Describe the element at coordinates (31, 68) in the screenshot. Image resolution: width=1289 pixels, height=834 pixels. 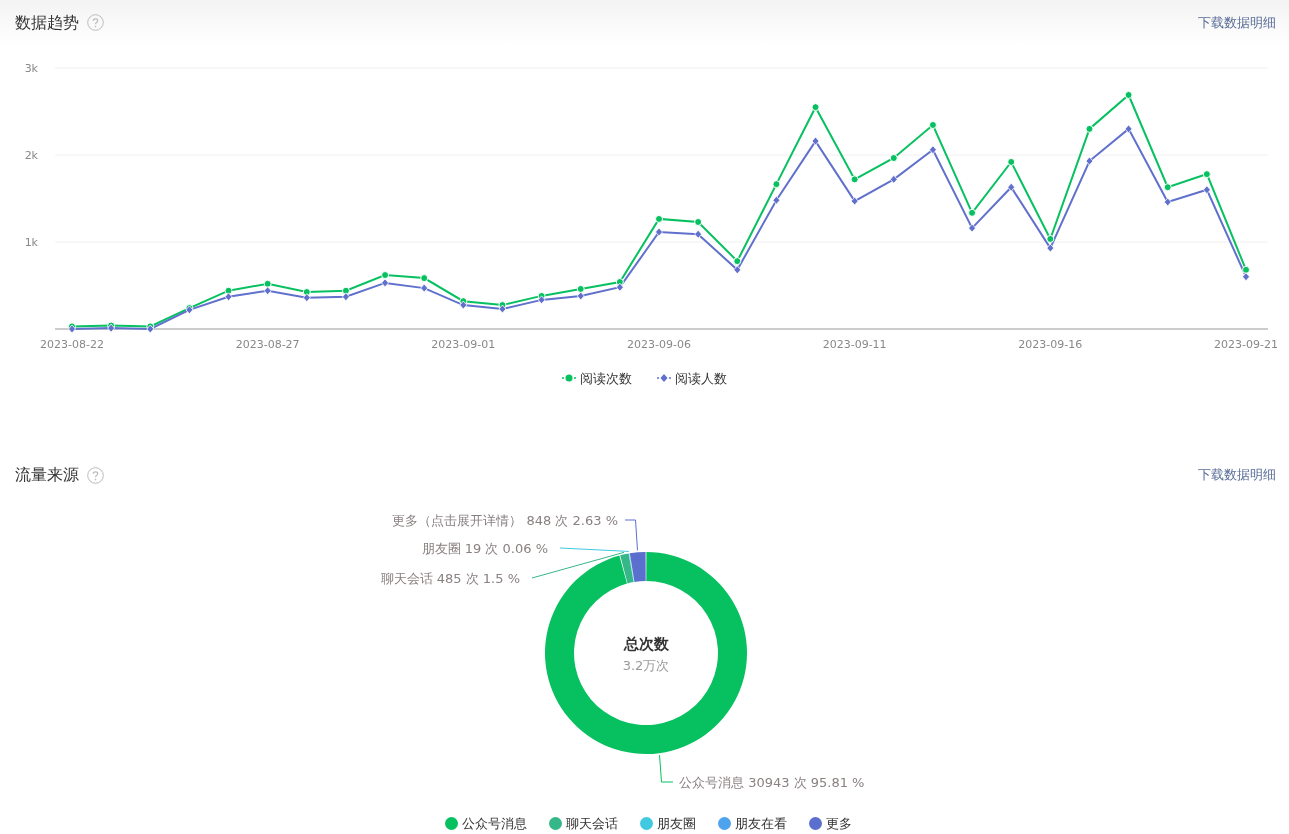
I see `y-axis-label: 3k` at that location.